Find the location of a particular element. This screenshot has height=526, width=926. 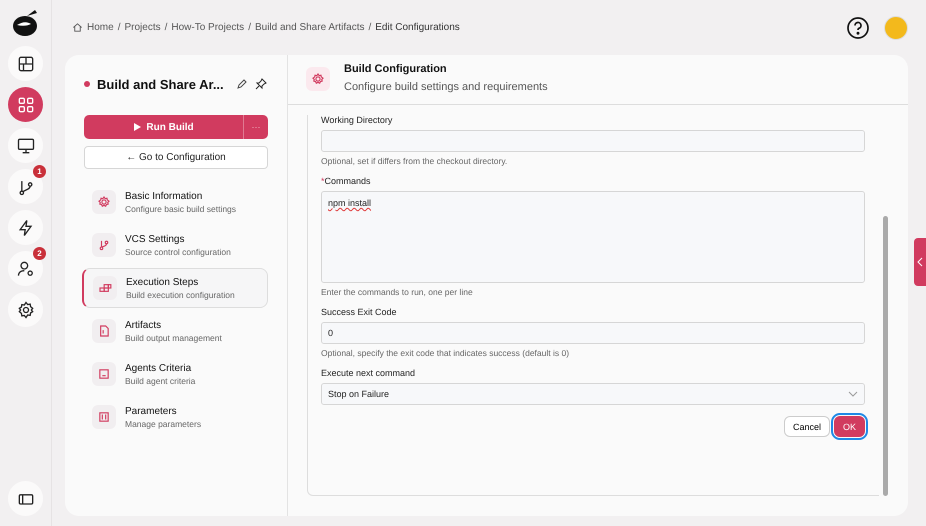

breadcrumb-link: Projects is located at coordinates (142, 27).